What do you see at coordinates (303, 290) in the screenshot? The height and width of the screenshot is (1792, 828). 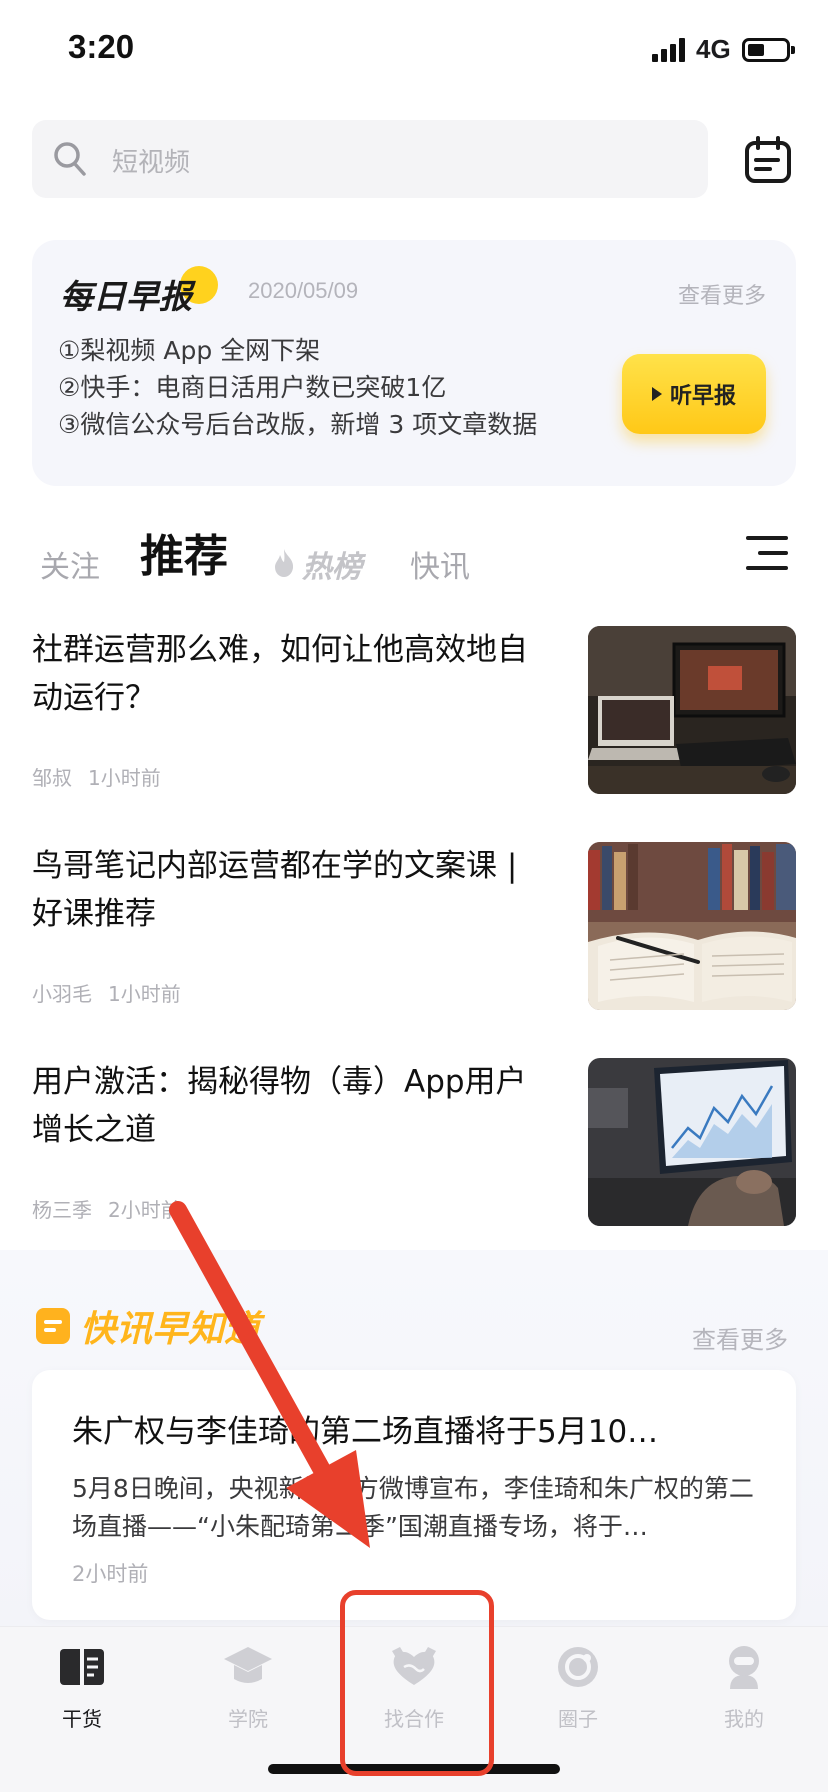 I see `daily-brief-date: 2020/05/09` at bounding box center [303, 290].